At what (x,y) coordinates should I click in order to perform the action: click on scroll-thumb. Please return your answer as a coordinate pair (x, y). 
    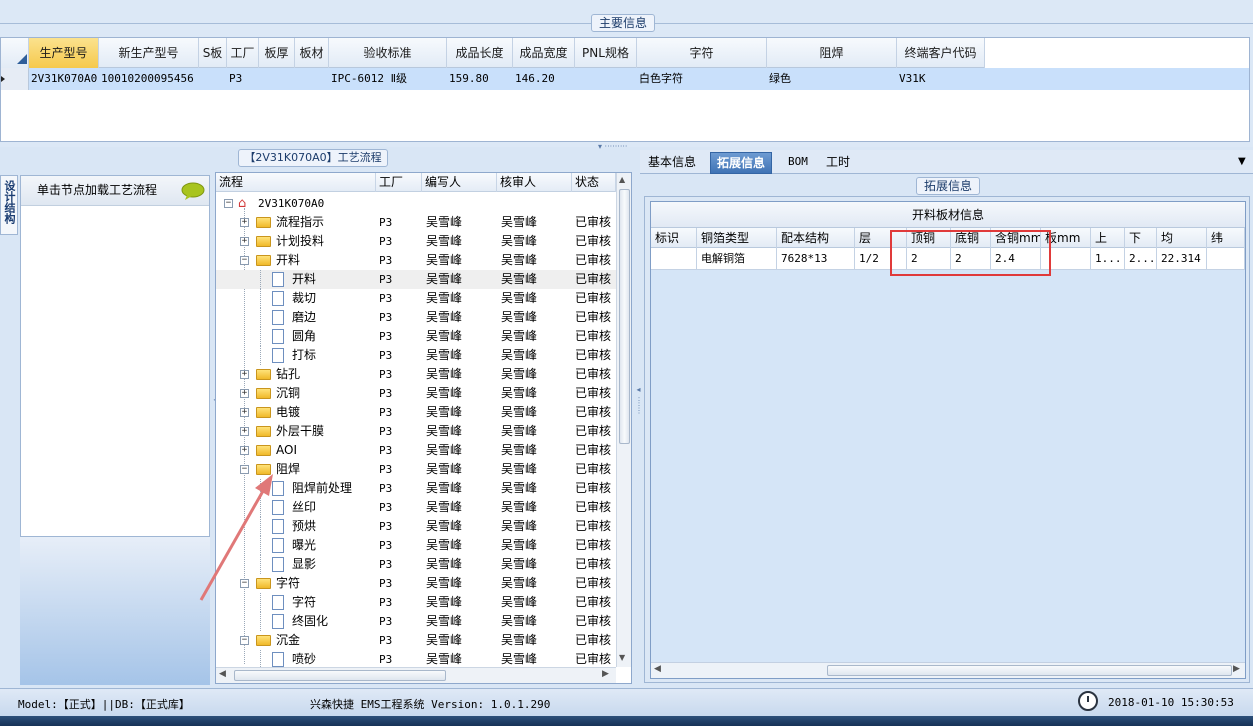
    Looking at the image, I should click on (624, 316).